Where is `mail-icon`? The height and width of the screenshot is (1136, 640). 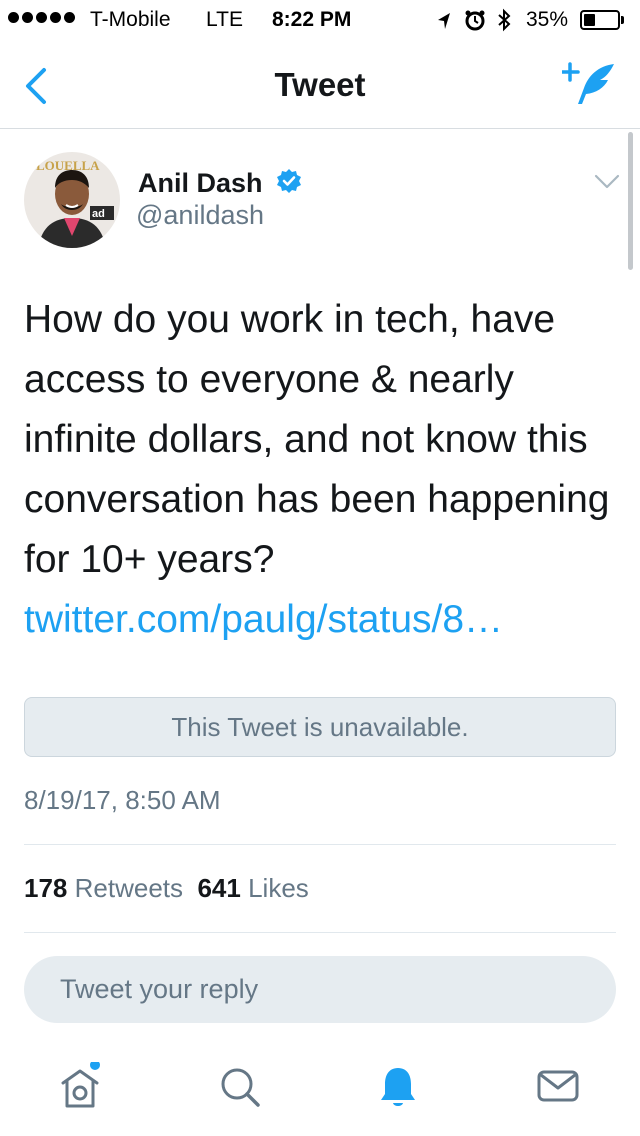 mail-icon is located at coordinates (558, 1086).